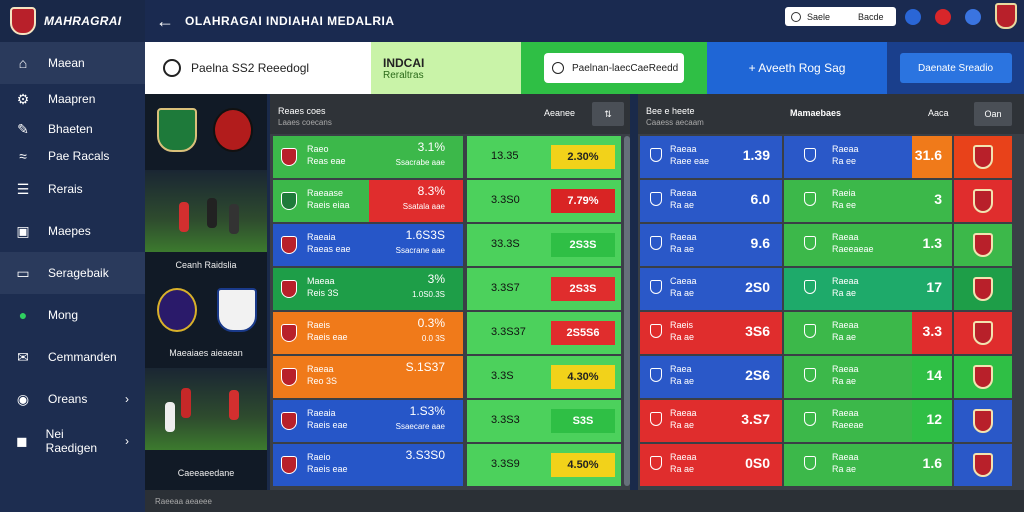 This screenshot has width=1024, height=512. What do you see at coordinates (72, 273) in the screenshot?
I see `sidebar-item-6: ▭ Seragebaik` at bounding box center [72, 273].